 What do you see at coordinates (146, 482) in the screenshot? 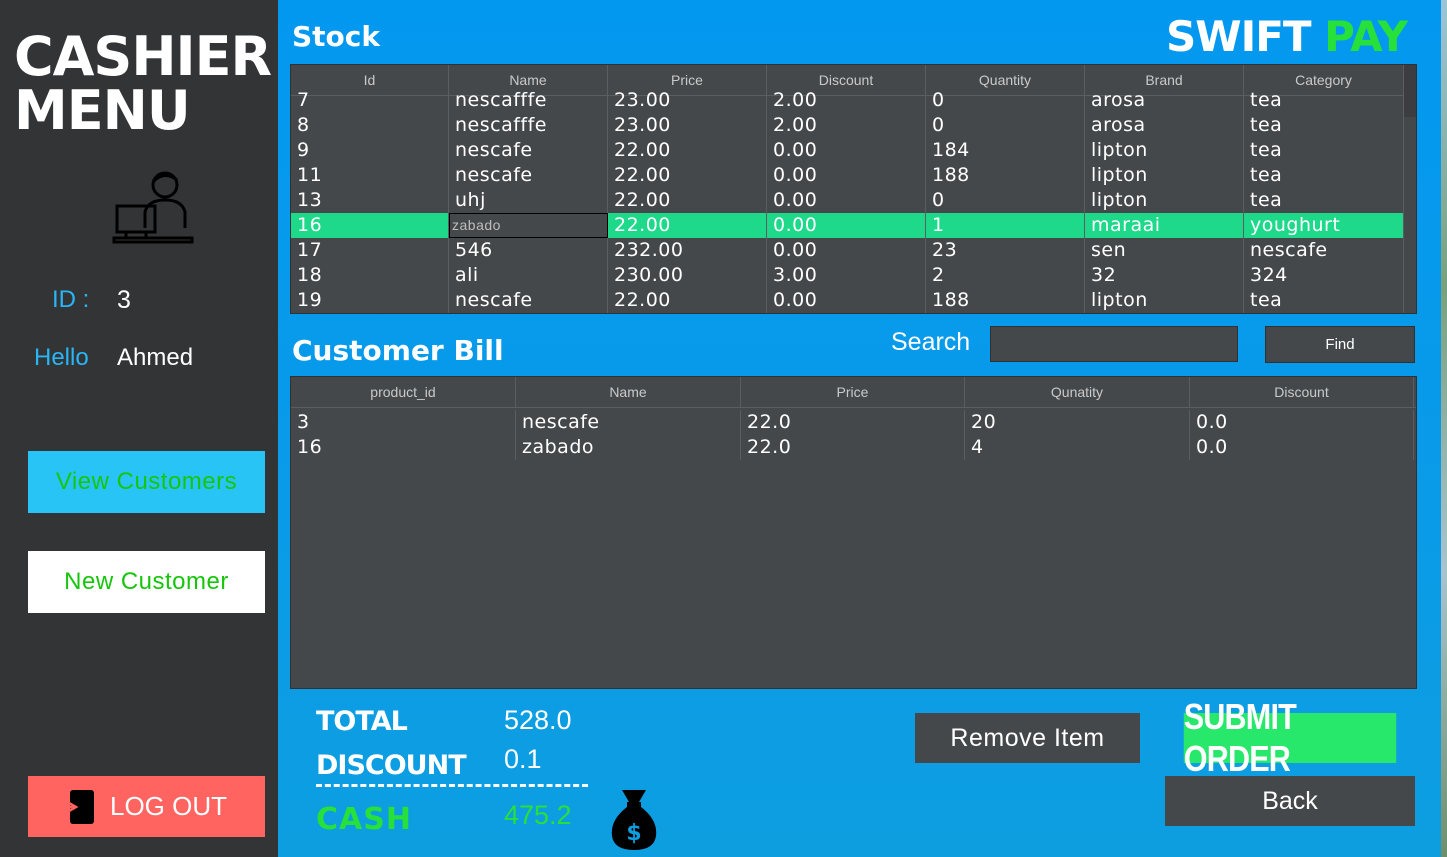
I see `view-customers-button: View Customers` at bounding box center [146, 482].